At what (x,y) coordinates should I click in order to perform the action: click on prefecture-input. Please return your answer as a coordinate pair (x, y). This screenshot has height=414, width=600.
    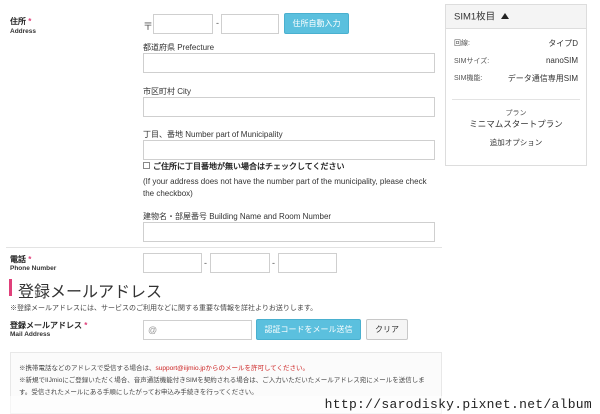
    Looking at the image, I should click on (289, 63).